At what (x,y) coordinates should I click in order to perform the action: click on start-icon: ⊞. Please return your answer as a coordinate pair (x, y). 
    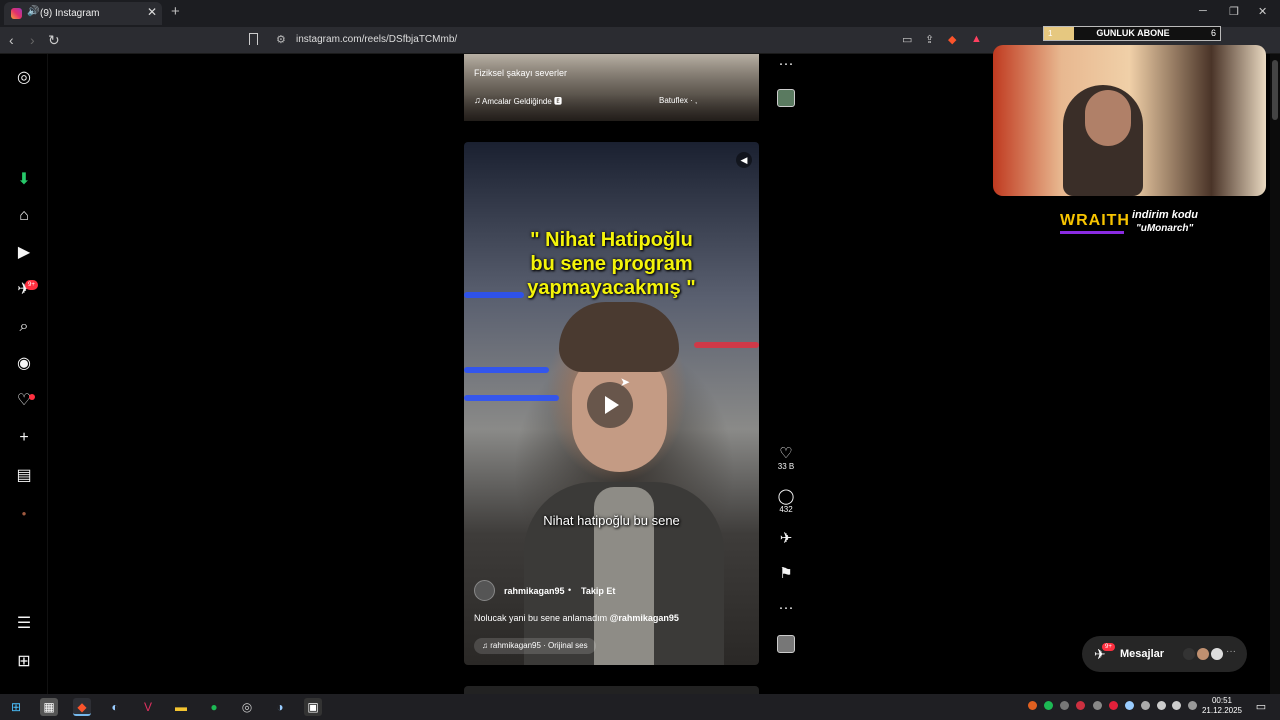
    Looking at the image, I should click on (16, 707).